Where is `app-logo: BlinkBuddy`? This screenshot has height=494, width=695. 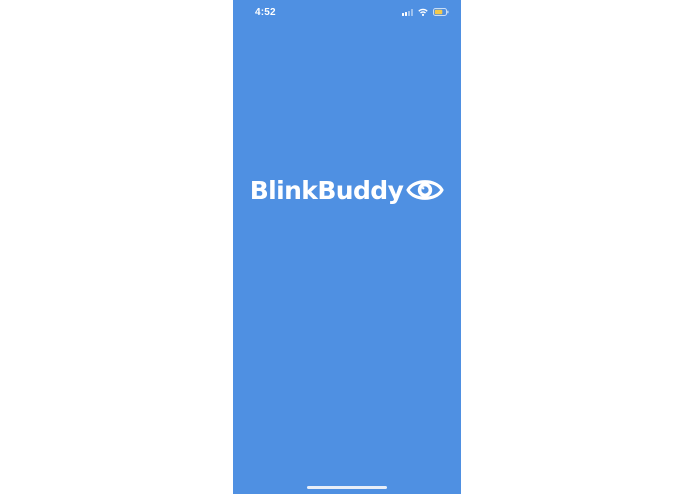
app-logo: BlinkBuddy is located at coordinates (347, 190).